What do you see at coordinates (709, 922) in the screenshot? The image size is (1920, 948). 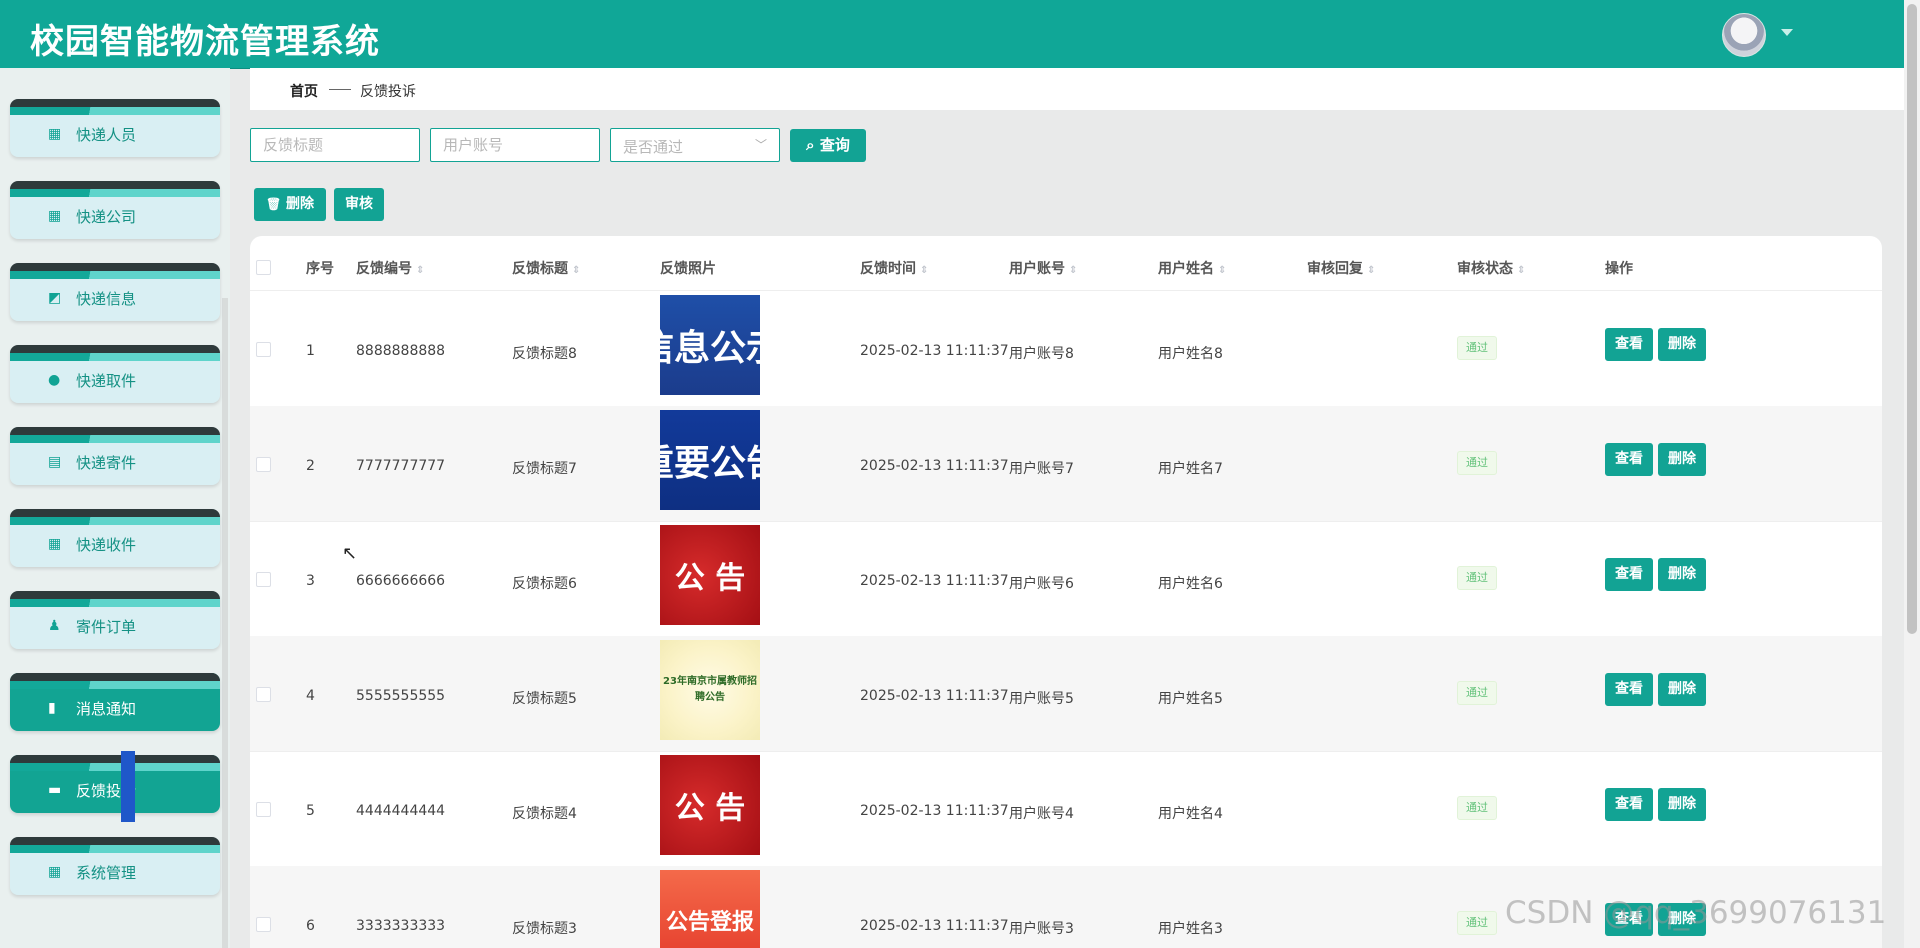 I see `photo-text: 公告登报` at bounding box center [709, 922].